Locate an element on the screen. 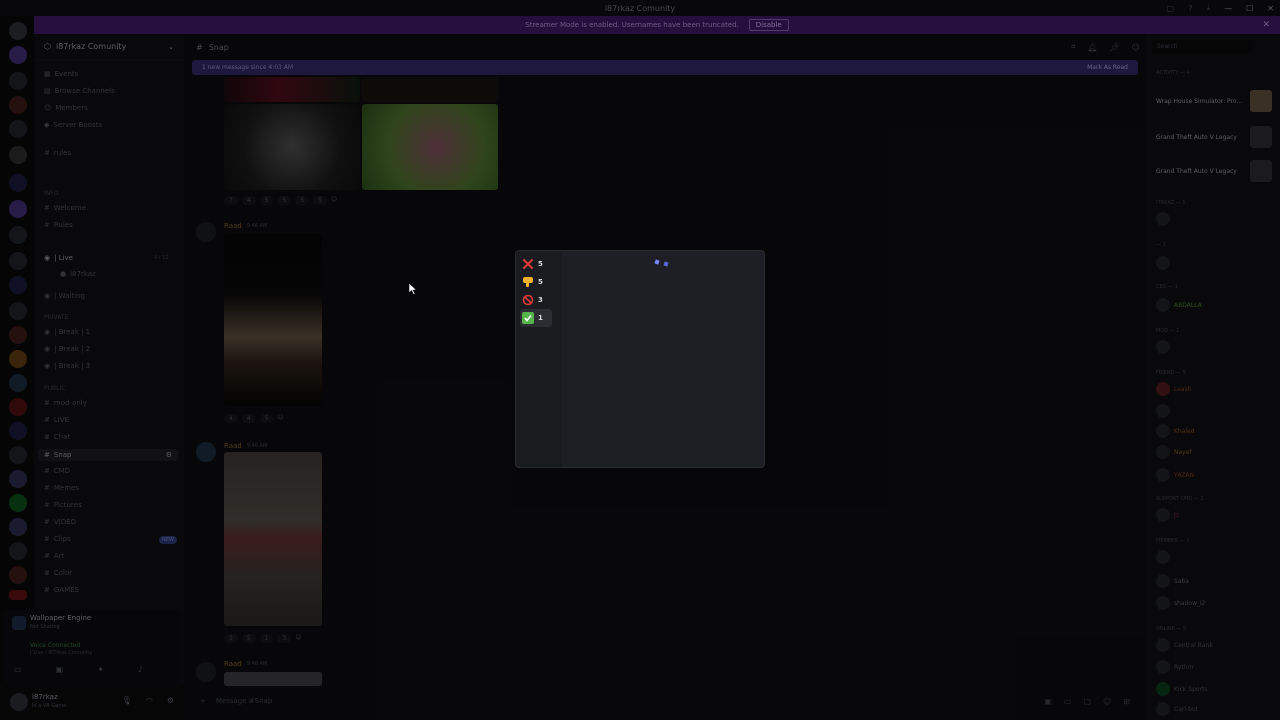 This screenshot has width=1280, height=720. reaction-tab: 3 is located at coordinates (539, 300).